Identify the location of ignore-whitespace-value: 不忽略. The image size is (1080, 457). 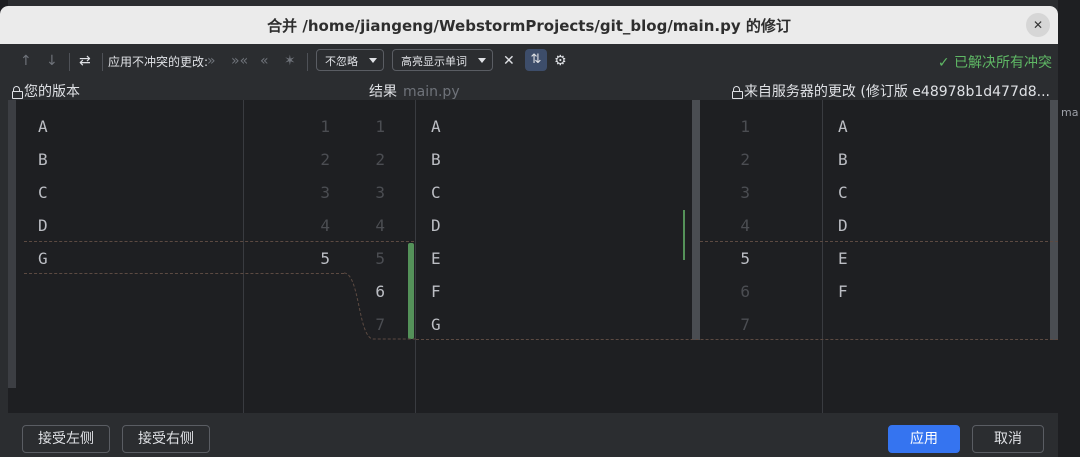
(341, 61).